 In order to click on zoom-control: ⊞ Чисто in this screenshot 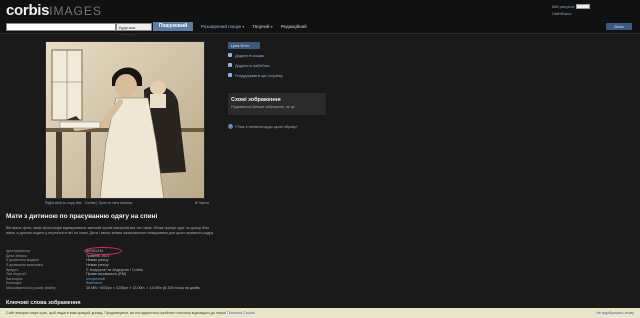, I will do `click(202, 203)`.